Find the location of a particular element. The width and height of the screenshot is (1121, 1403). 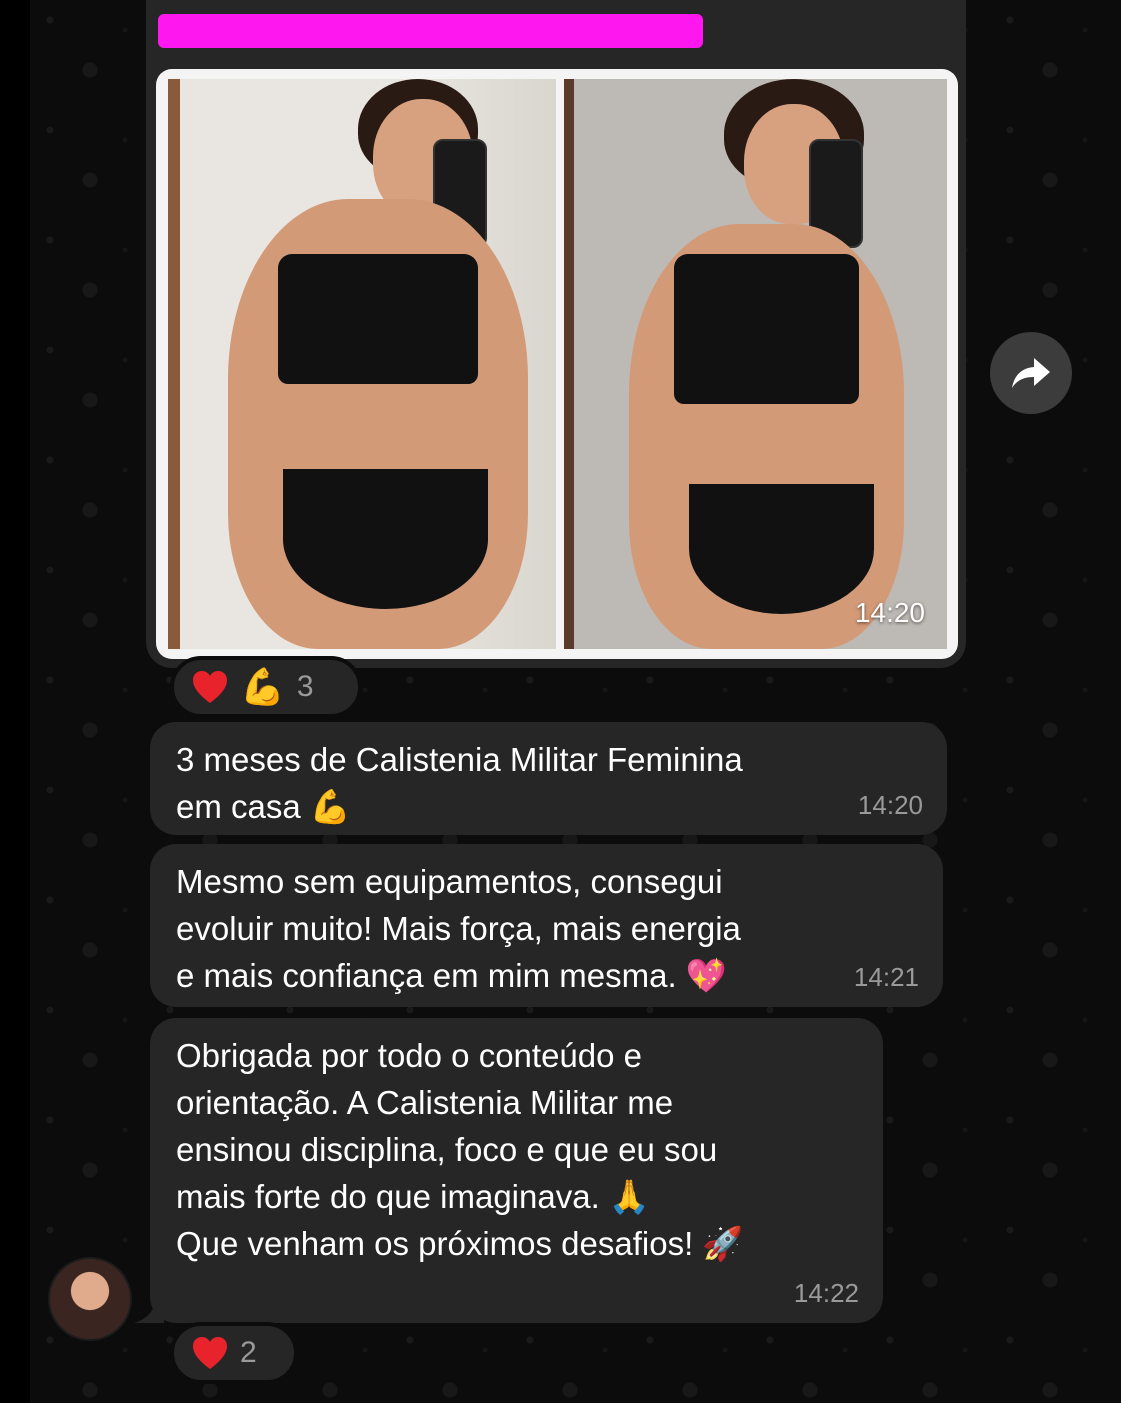

message-time-2: 14:21 is located at coordinates (886, 977).